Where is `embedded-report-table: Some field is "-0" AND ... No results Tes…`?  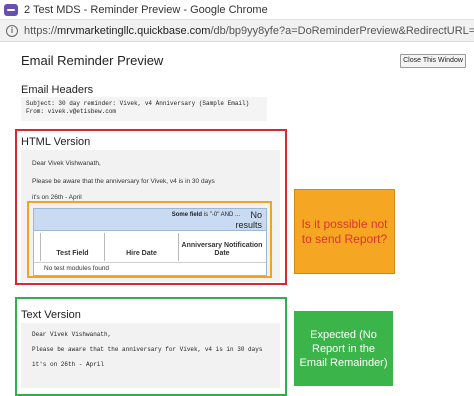
embedded-report-table: Some field is "-0" AND ... No results Tes… is located at coordinates (150, 242).